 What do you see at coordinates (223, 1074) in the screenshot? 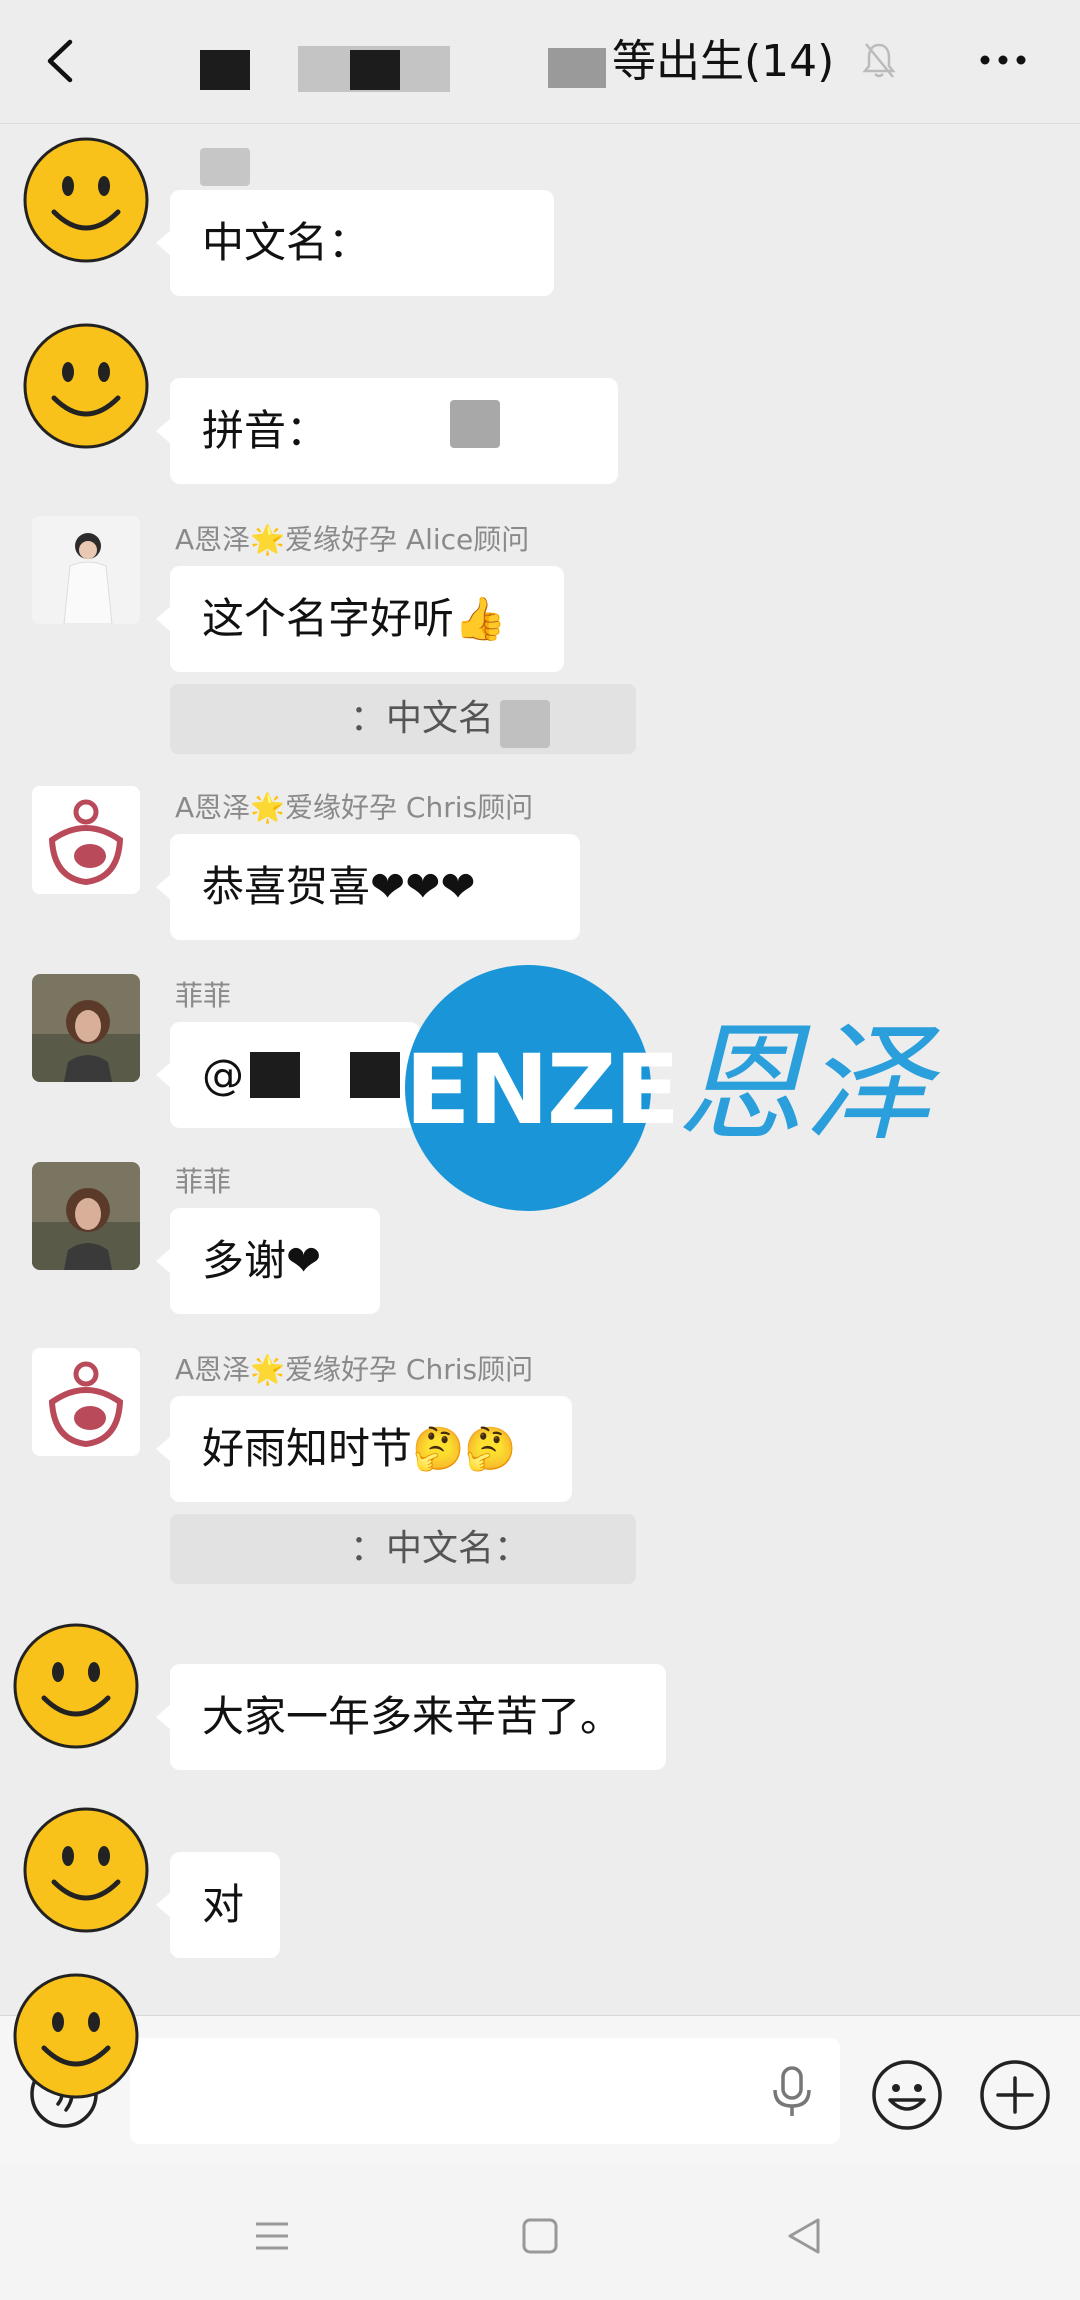
I see `message-text: @` at bounding box center [223, 1074].